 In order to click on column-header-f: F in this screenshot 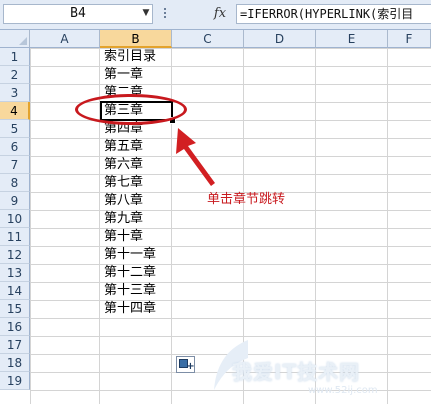, I will do `click(409, 39)`.